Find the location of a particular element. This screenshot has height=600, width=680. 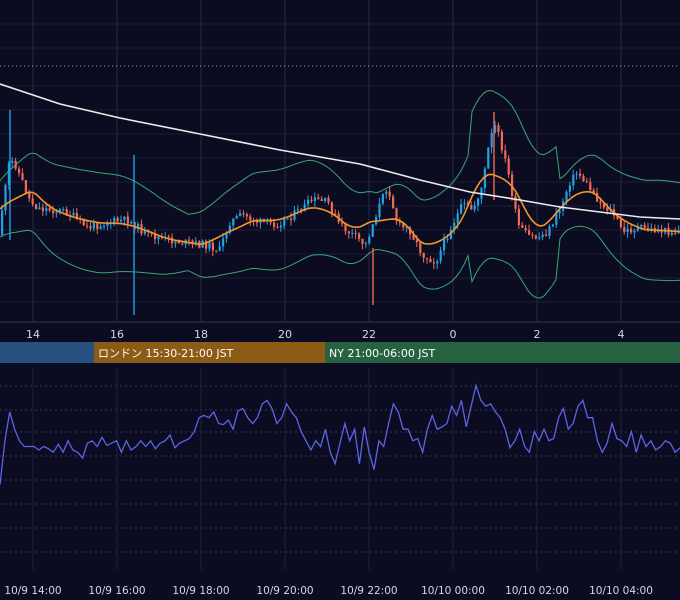

bottom-x-tick-label: 10/9 20:00 is located at coordinates (284, 591).